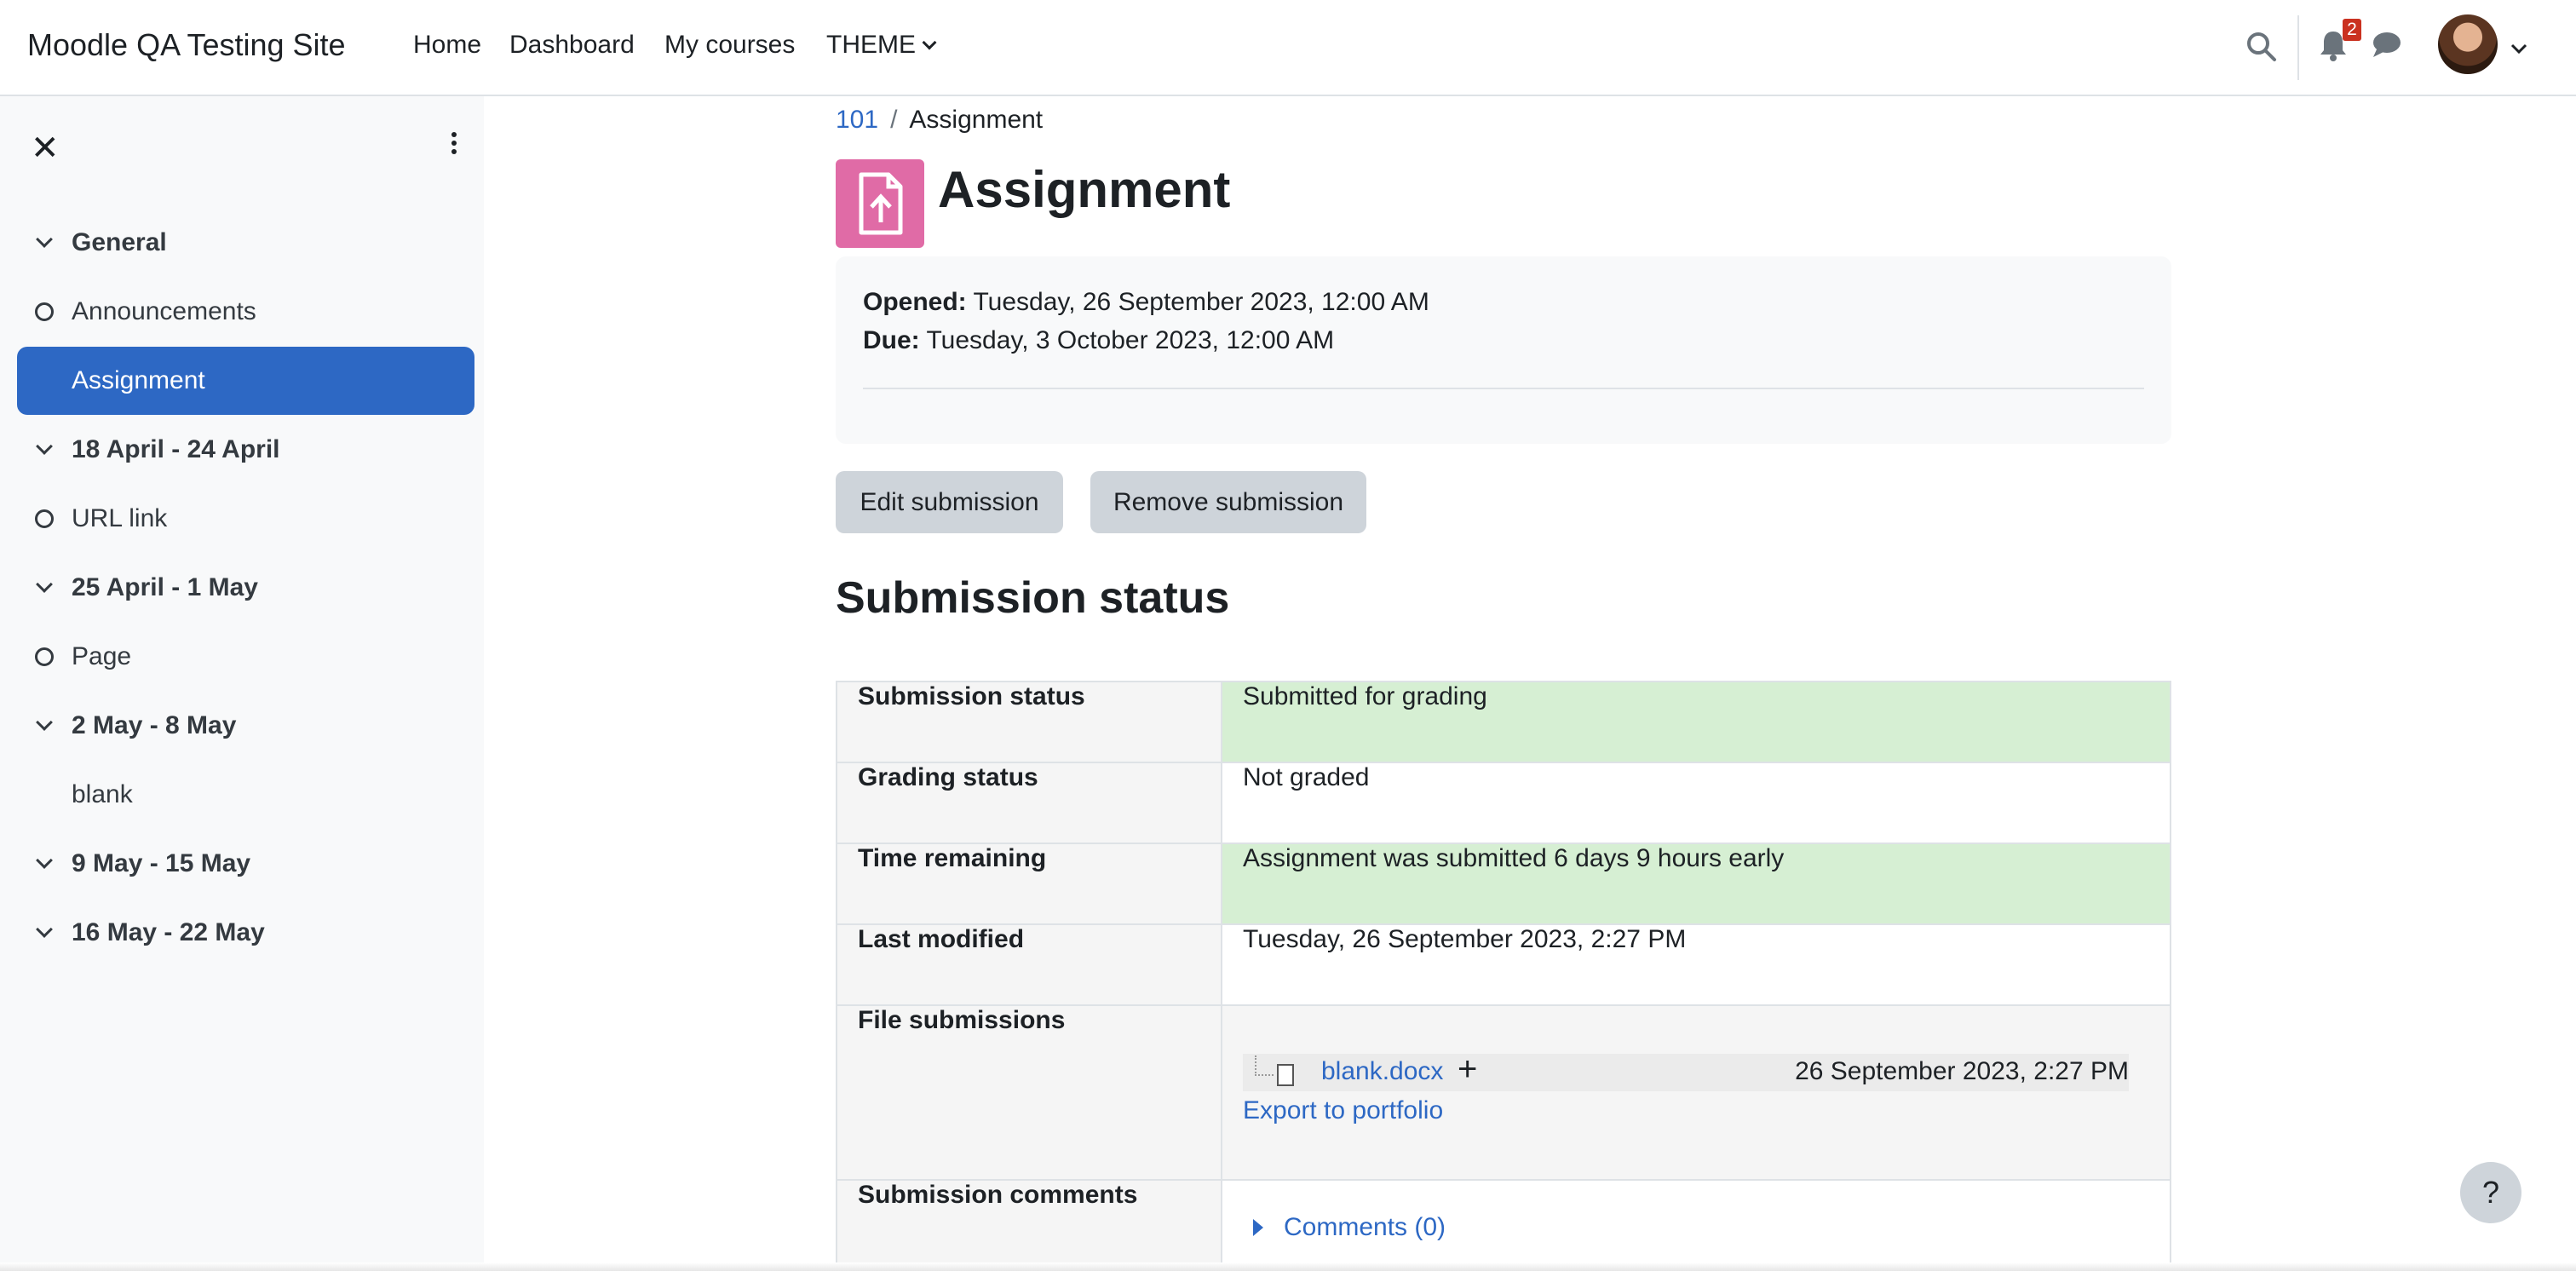 The image size is (2576, 1271). Describe the element at coordinates (1286, 1075) in the screenshot. I see `document-icon` at that location.